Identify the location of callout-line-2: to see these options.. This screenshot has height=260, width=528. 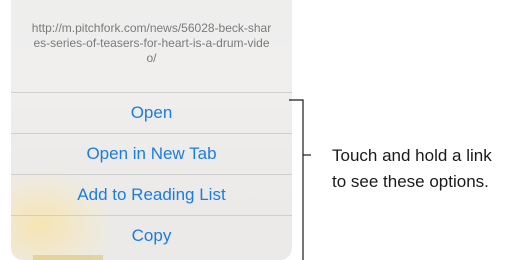
(410, 181).